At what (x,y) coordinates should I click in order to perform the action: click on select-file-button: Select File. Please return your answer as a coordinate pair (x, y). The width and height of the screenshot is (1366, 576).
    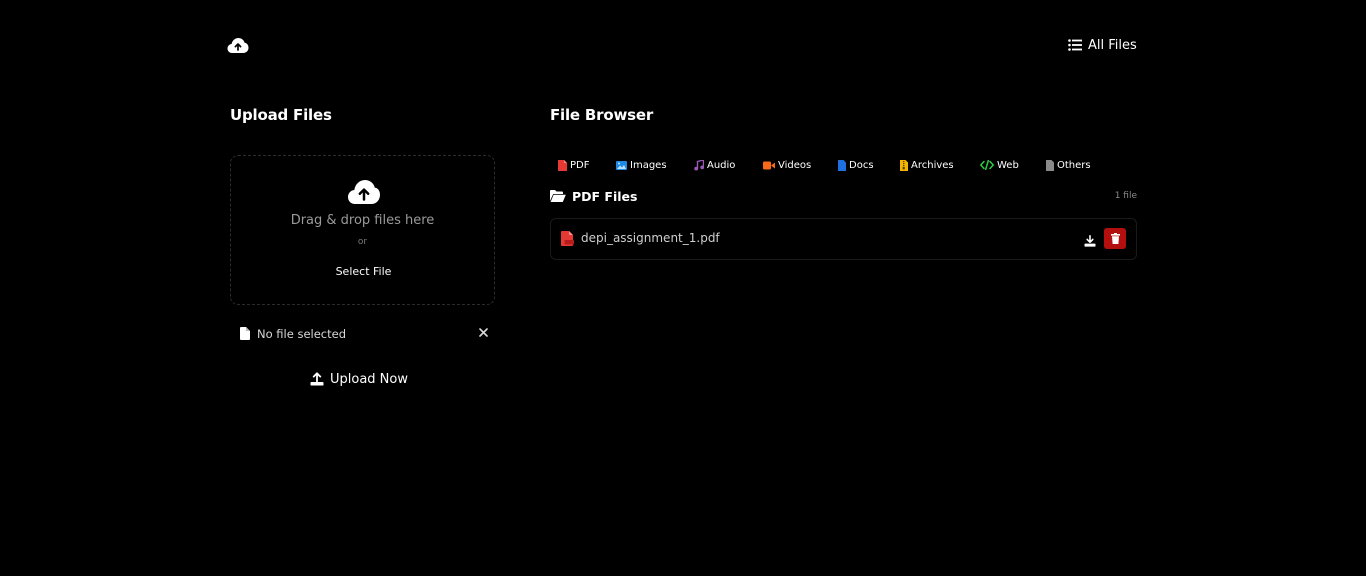
    Looking at the image, I should click on (363, 272).